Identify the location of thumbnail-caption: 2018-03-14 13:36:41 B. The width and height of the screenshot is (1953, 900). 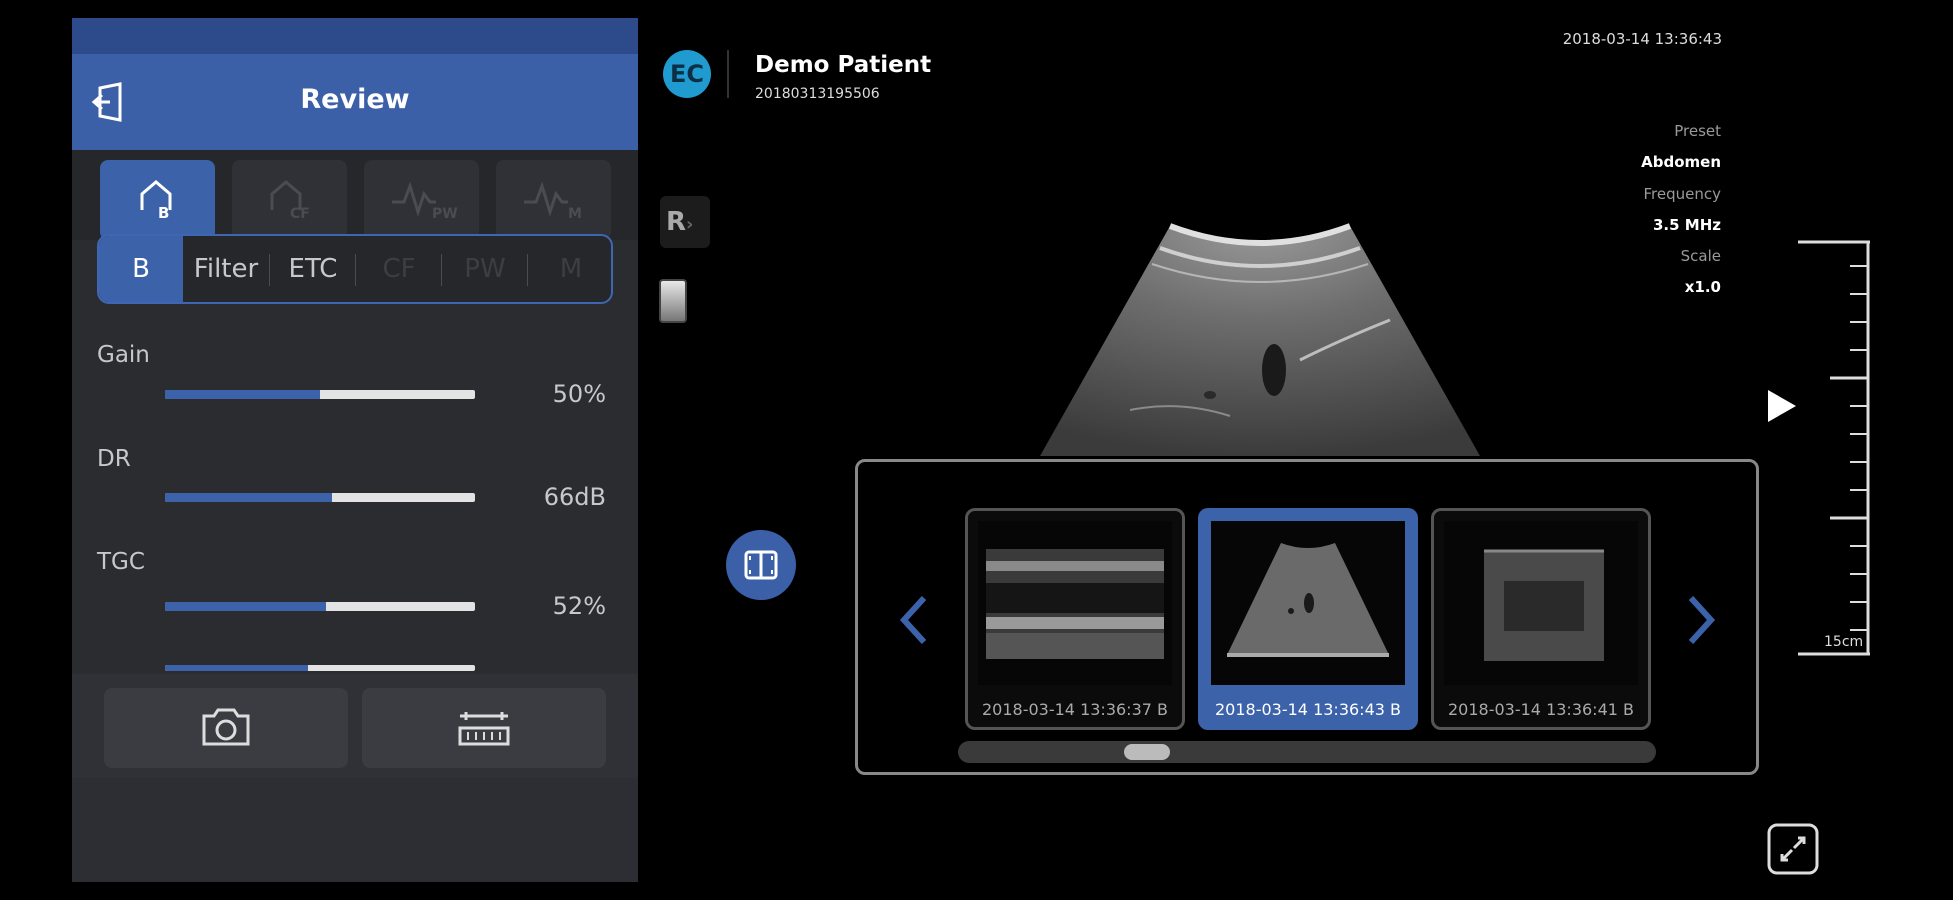
(1541, 709).